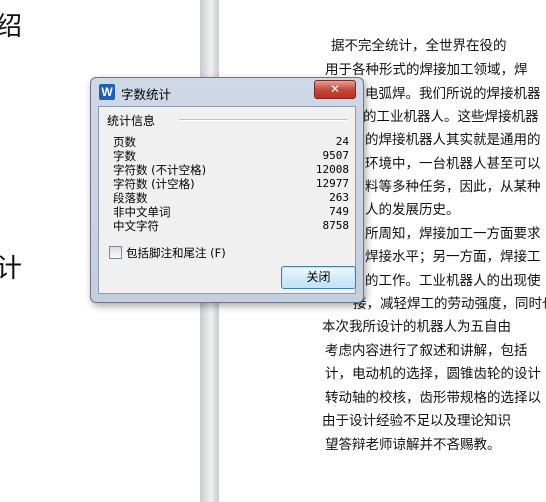  What do you see at coordinates (11, 269) in the screenshot?
I see `left-page-text-fragment: 计` at bounding box center [11, 269].